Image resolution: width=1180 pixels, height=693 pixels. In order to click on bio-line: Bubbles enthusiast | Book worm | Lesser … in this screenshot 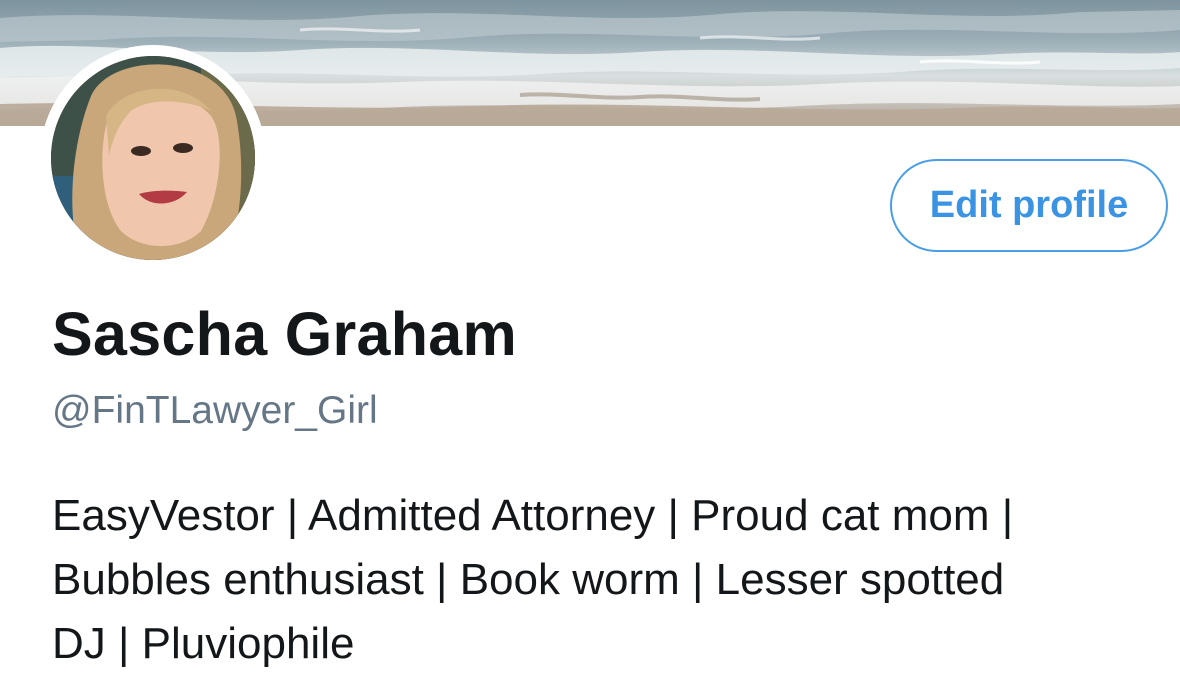, I will do `click(528, 579)`.